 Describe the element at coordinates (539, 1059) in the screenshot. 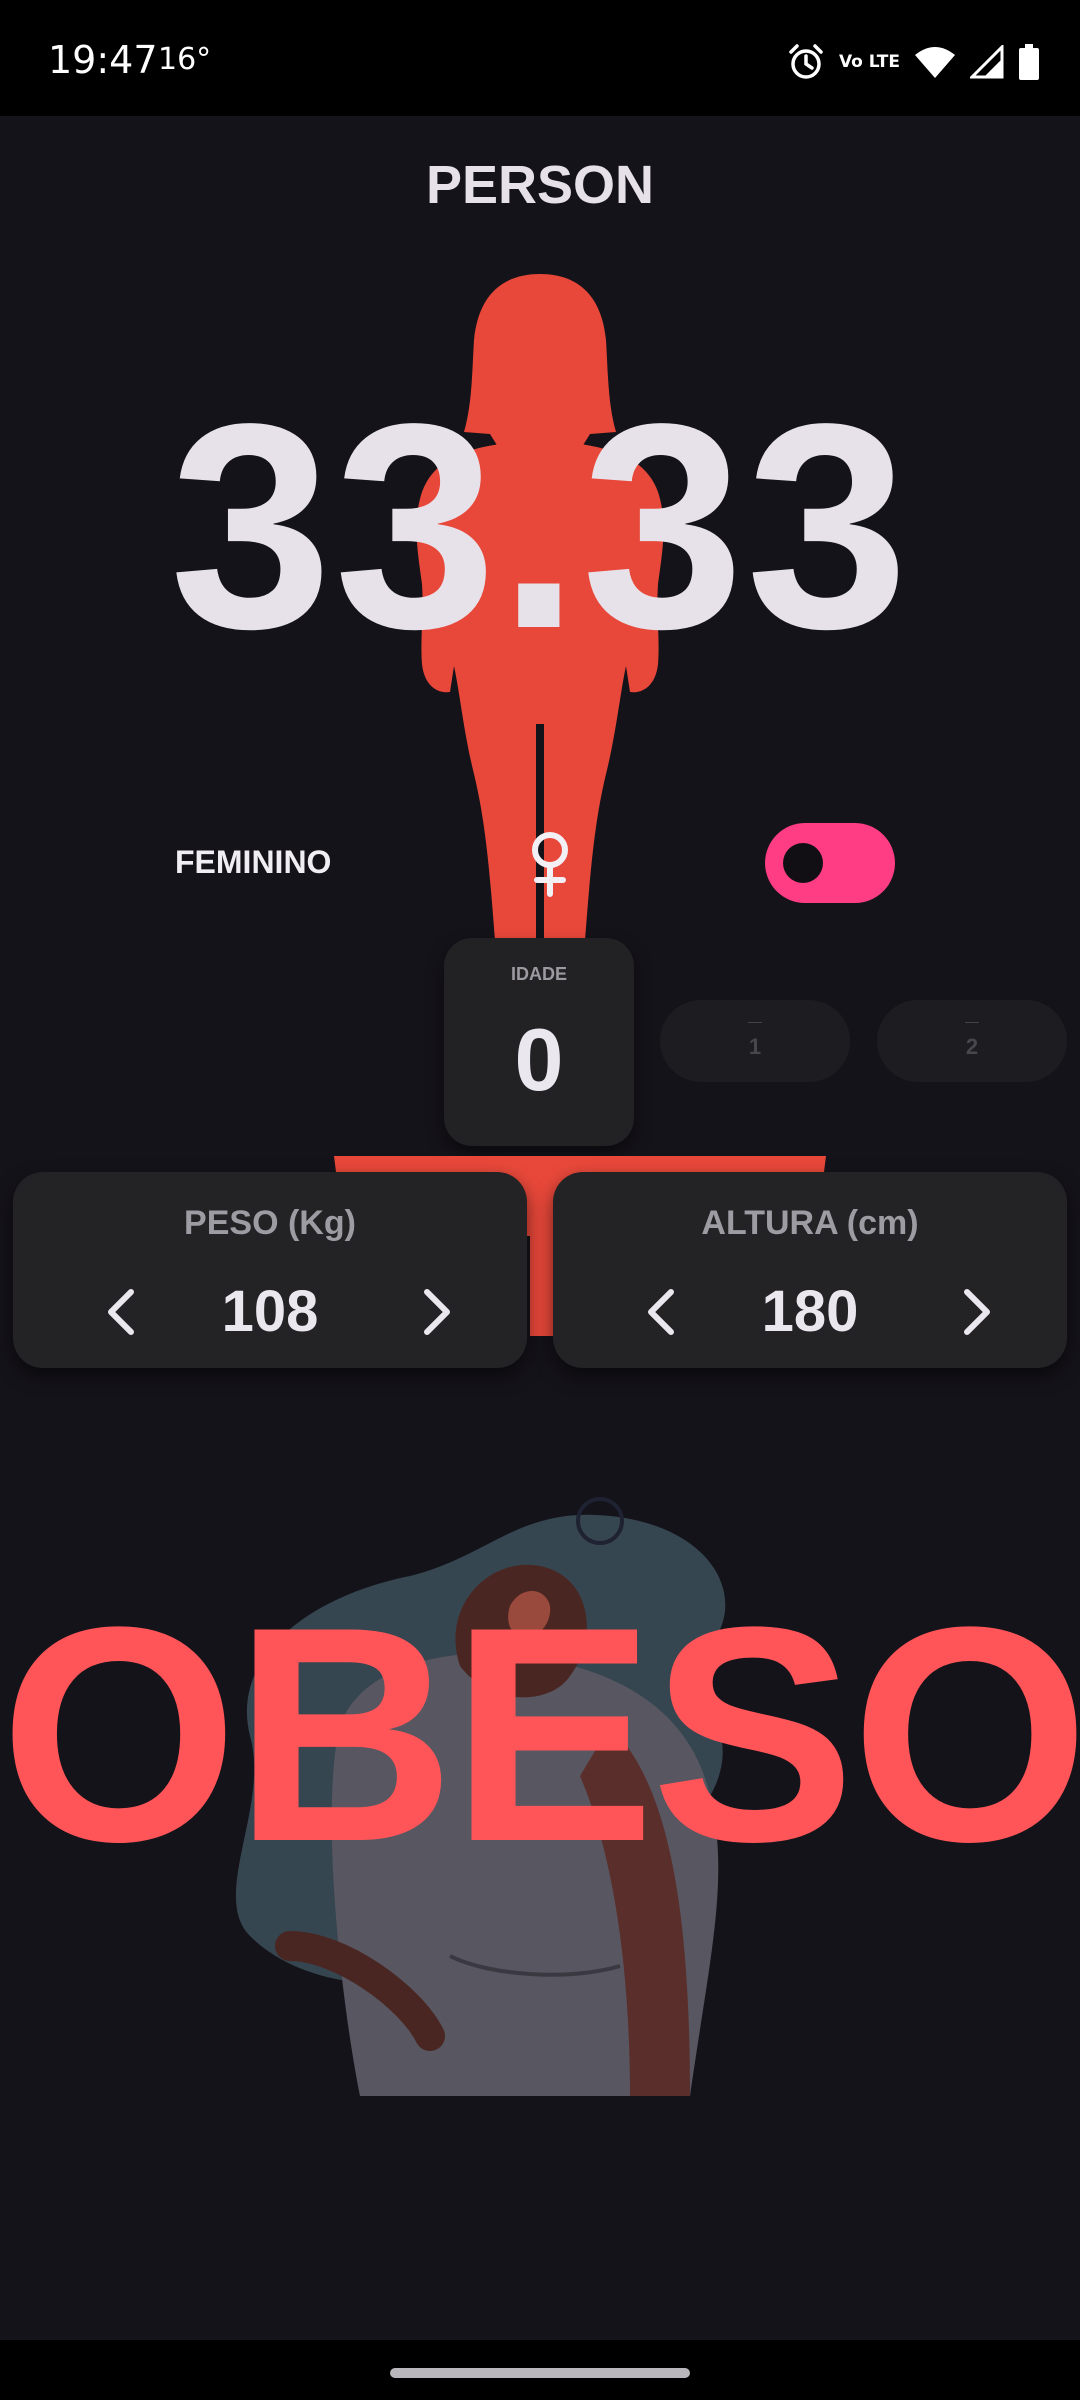

I see `age-value: 0` at that location.